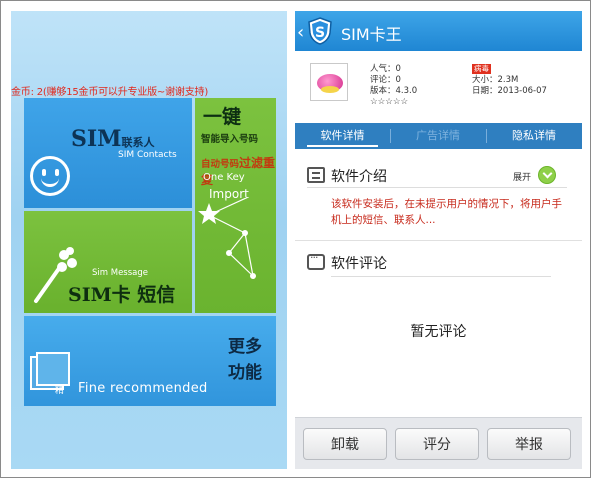 This screenshot has height=478, width=591. What do you see at coordinates (224, 177) in the screenshot?
I see `import-en-line-1: One Key` at bounding box center [224, 177].